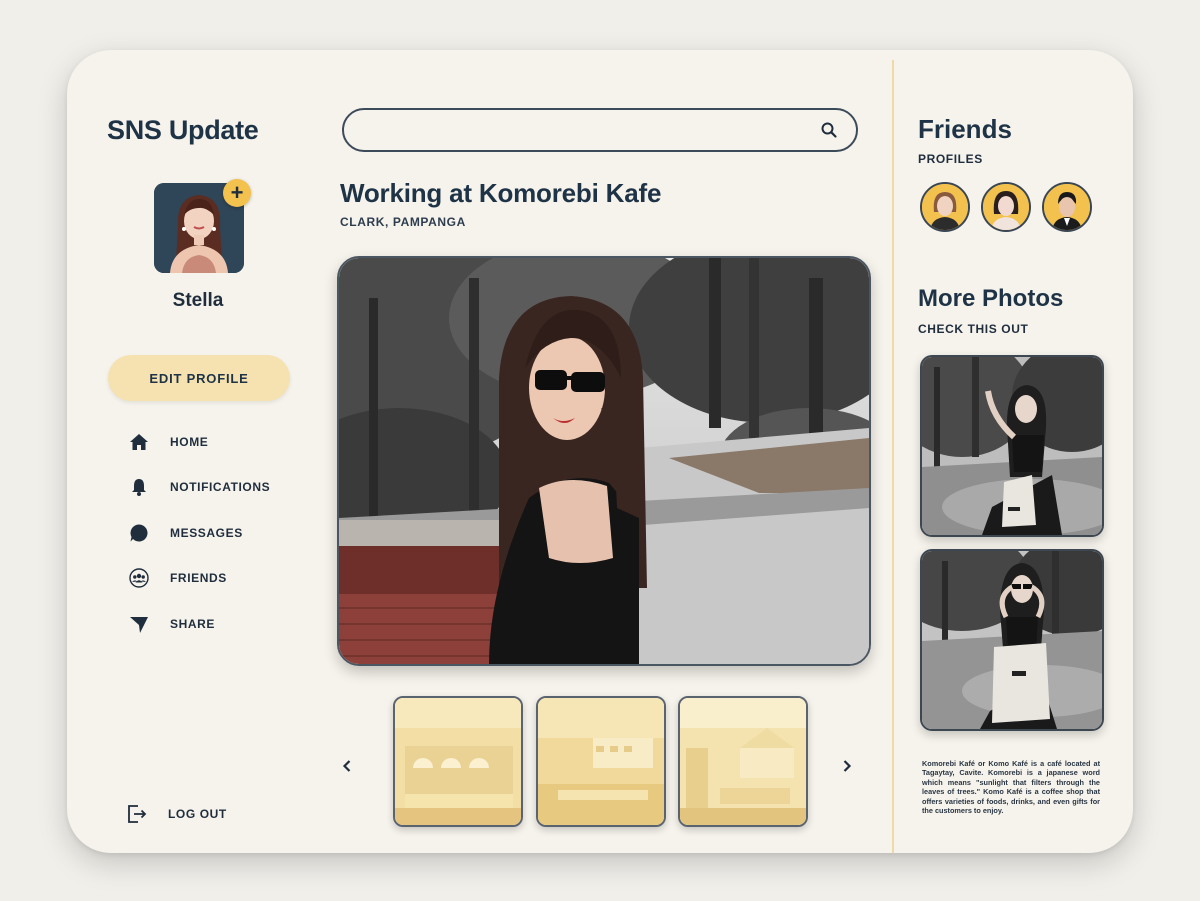 Image resolution: width=1200 pixels, height=901 pixels. What do you see at coordinates (193, 624) in the screenshot?
I see `sidebar-item-label: SHARE` at bounding box center [193, 624].